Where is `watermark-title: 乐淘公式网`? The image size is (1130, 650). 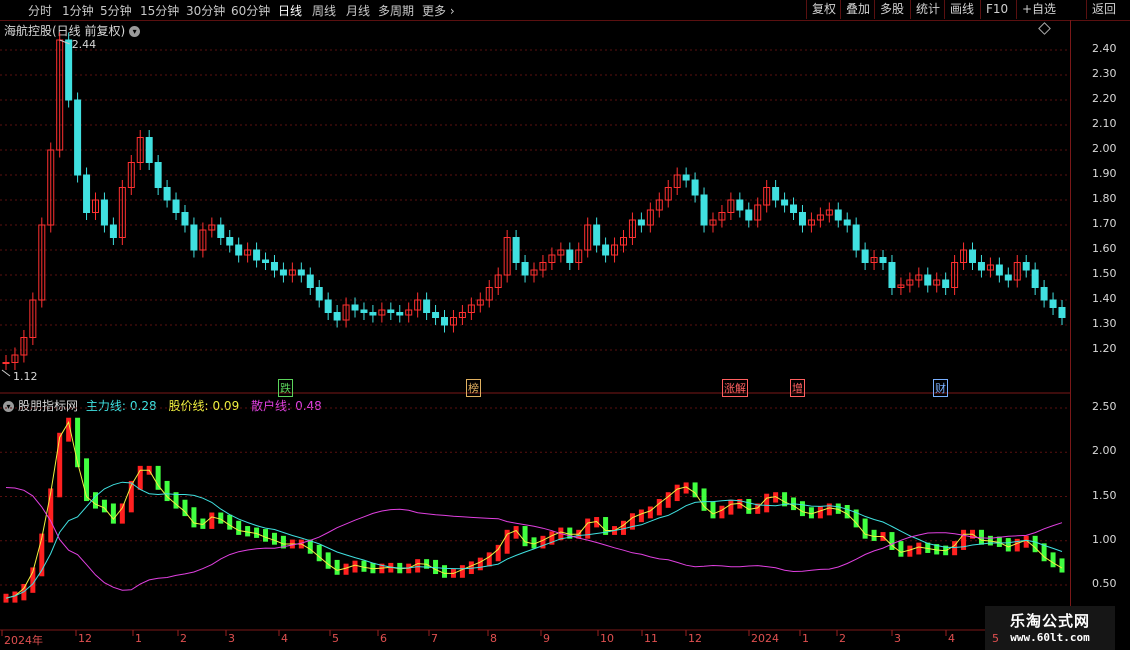
watermark-title: 乐淘公式网 is located at coordinates (1049, 621).